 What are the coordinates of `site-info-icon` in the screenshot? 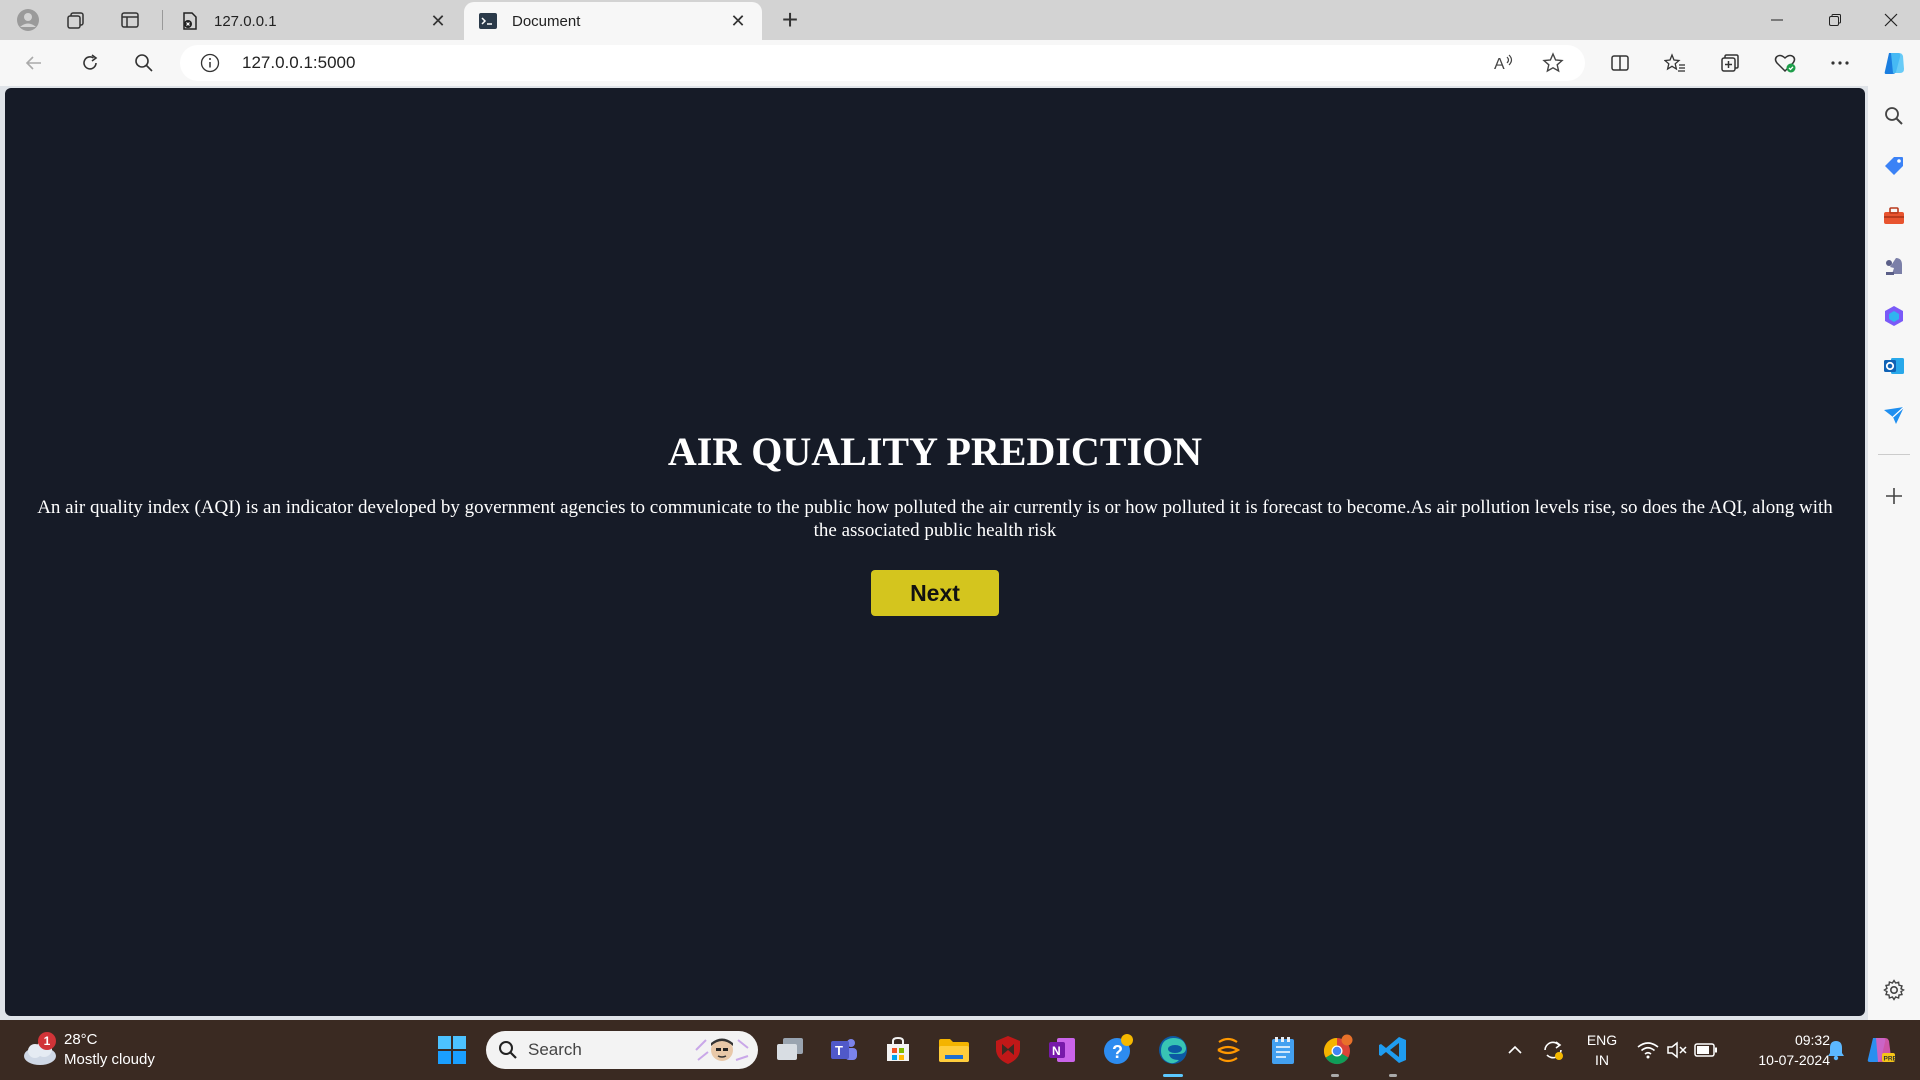 It's located at (210, 63).